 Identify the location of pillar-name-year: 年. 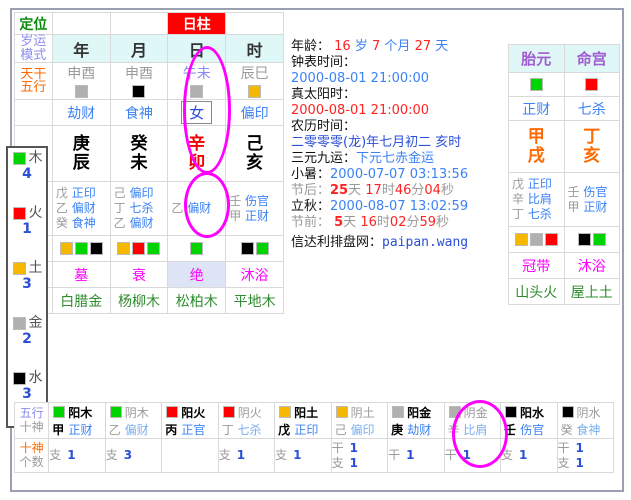
(81, 48).